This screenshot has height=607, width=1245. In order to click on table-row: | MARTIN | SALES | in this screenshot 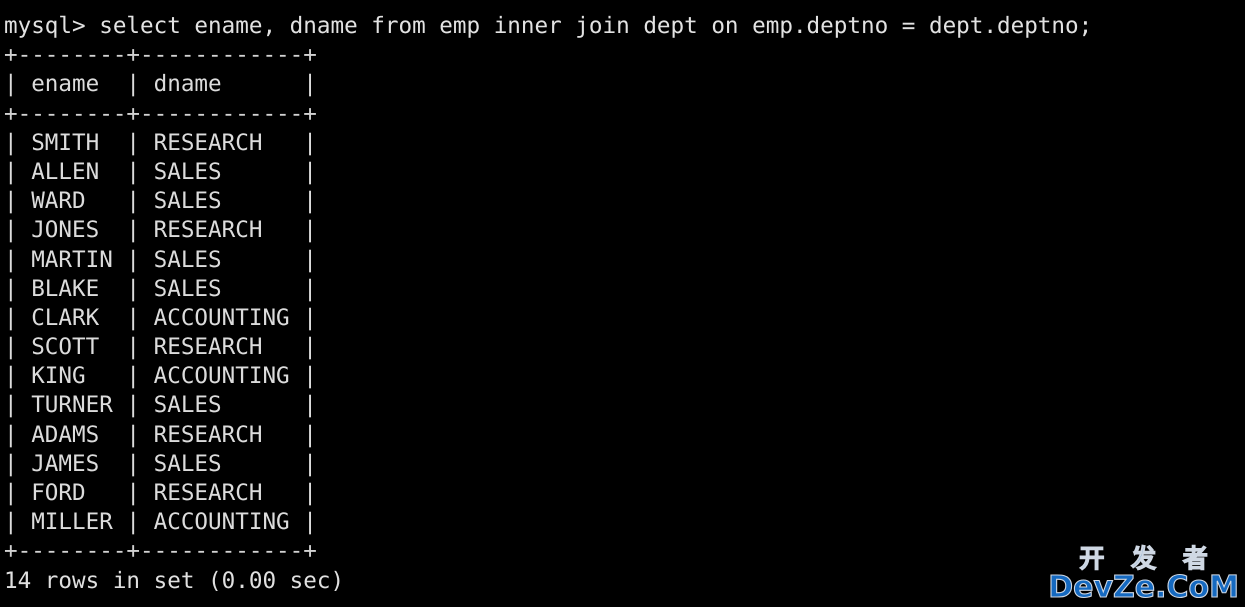, I will do `click(160, 259)`.